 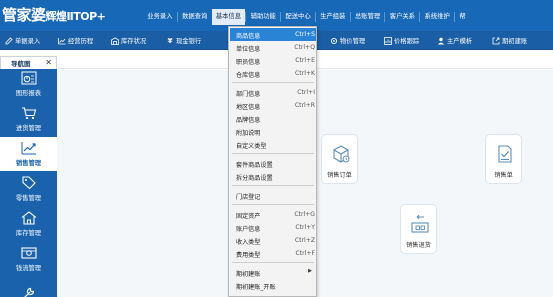 I want to click on menu-item-opening-accounts-open: 期初建账_开账, so click(x=273, y=285).